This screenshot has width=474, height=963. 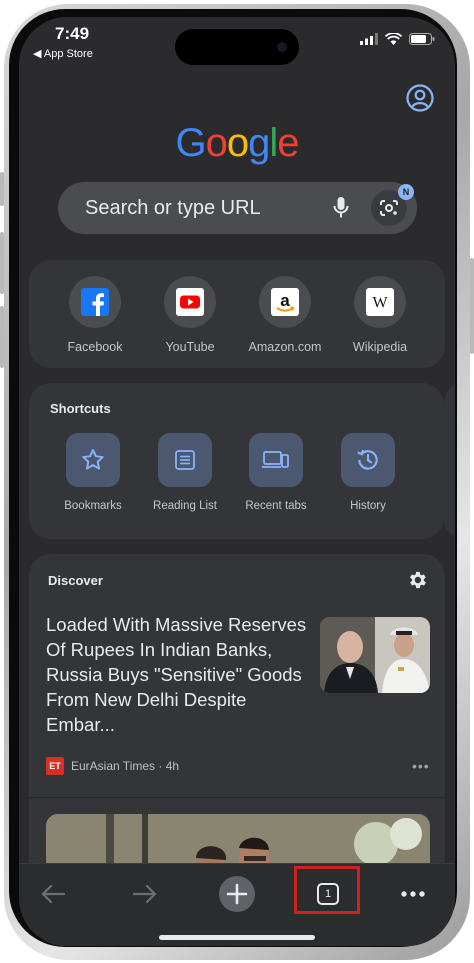 What do you see at coordinates (417, 580) in the screenshot?
I see `gear-icon` at bounding box center [417, 580].